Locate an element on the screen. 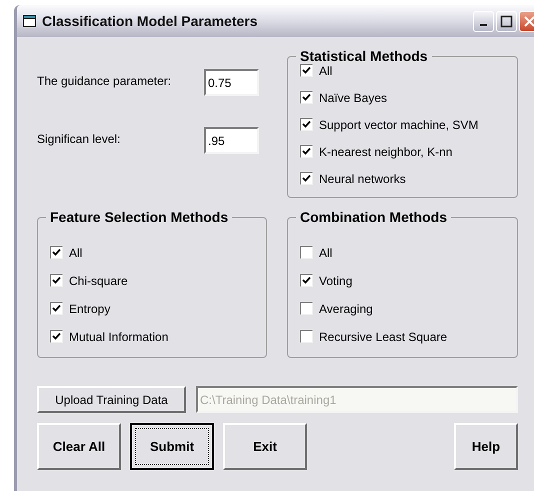 Image resolution: width=534 pixels, height=491 pixels. window-title: Classification Model Parameters is located at coordinates (150, 21).